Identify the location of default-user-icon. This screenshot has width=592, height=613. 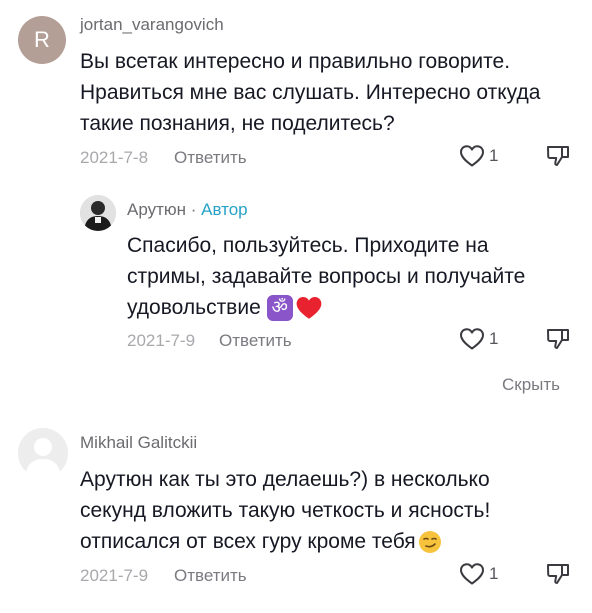
(43, 453).